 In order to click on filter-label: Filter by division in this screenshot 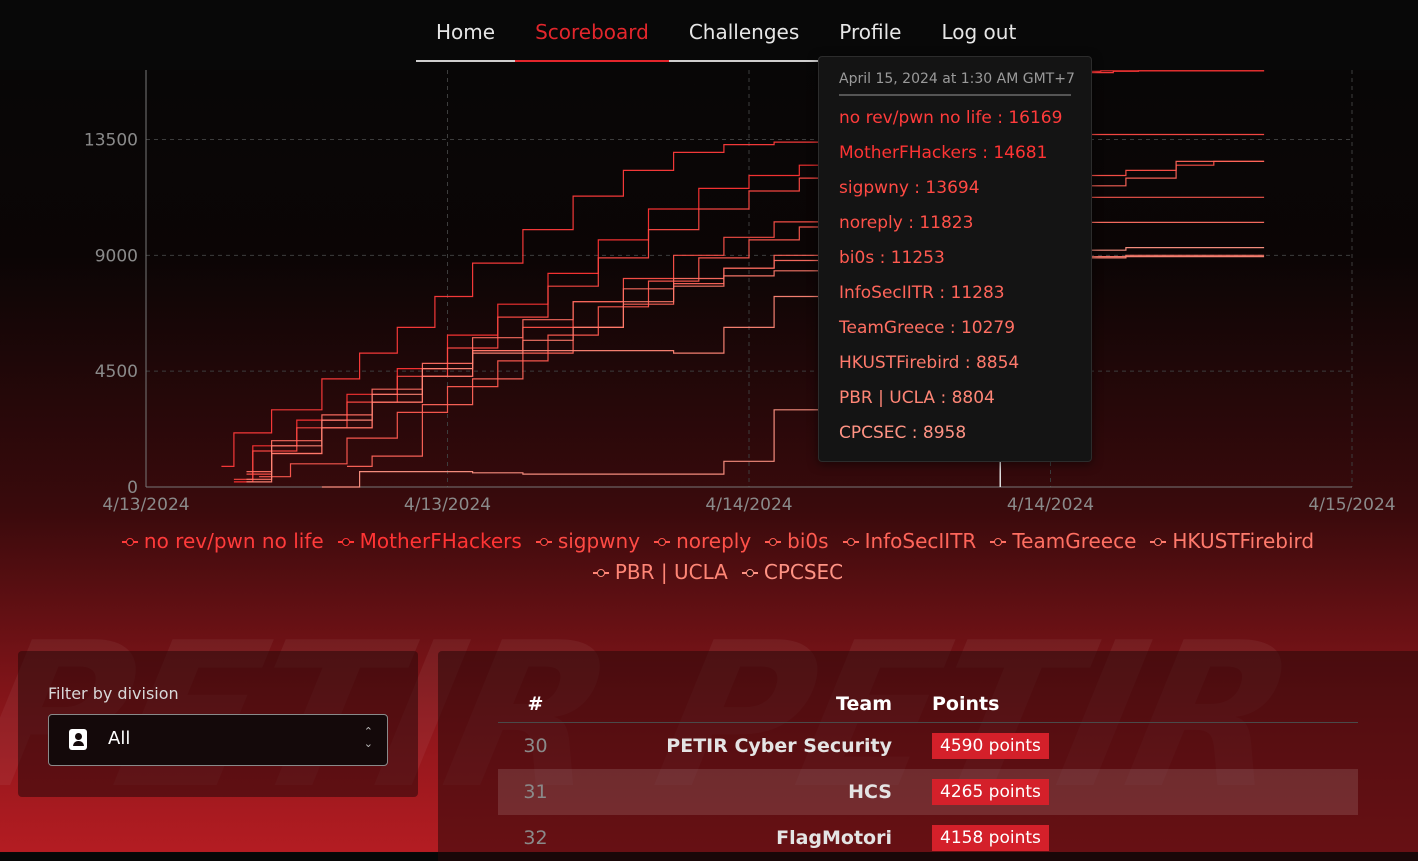, I will do `click(113, 693)`.